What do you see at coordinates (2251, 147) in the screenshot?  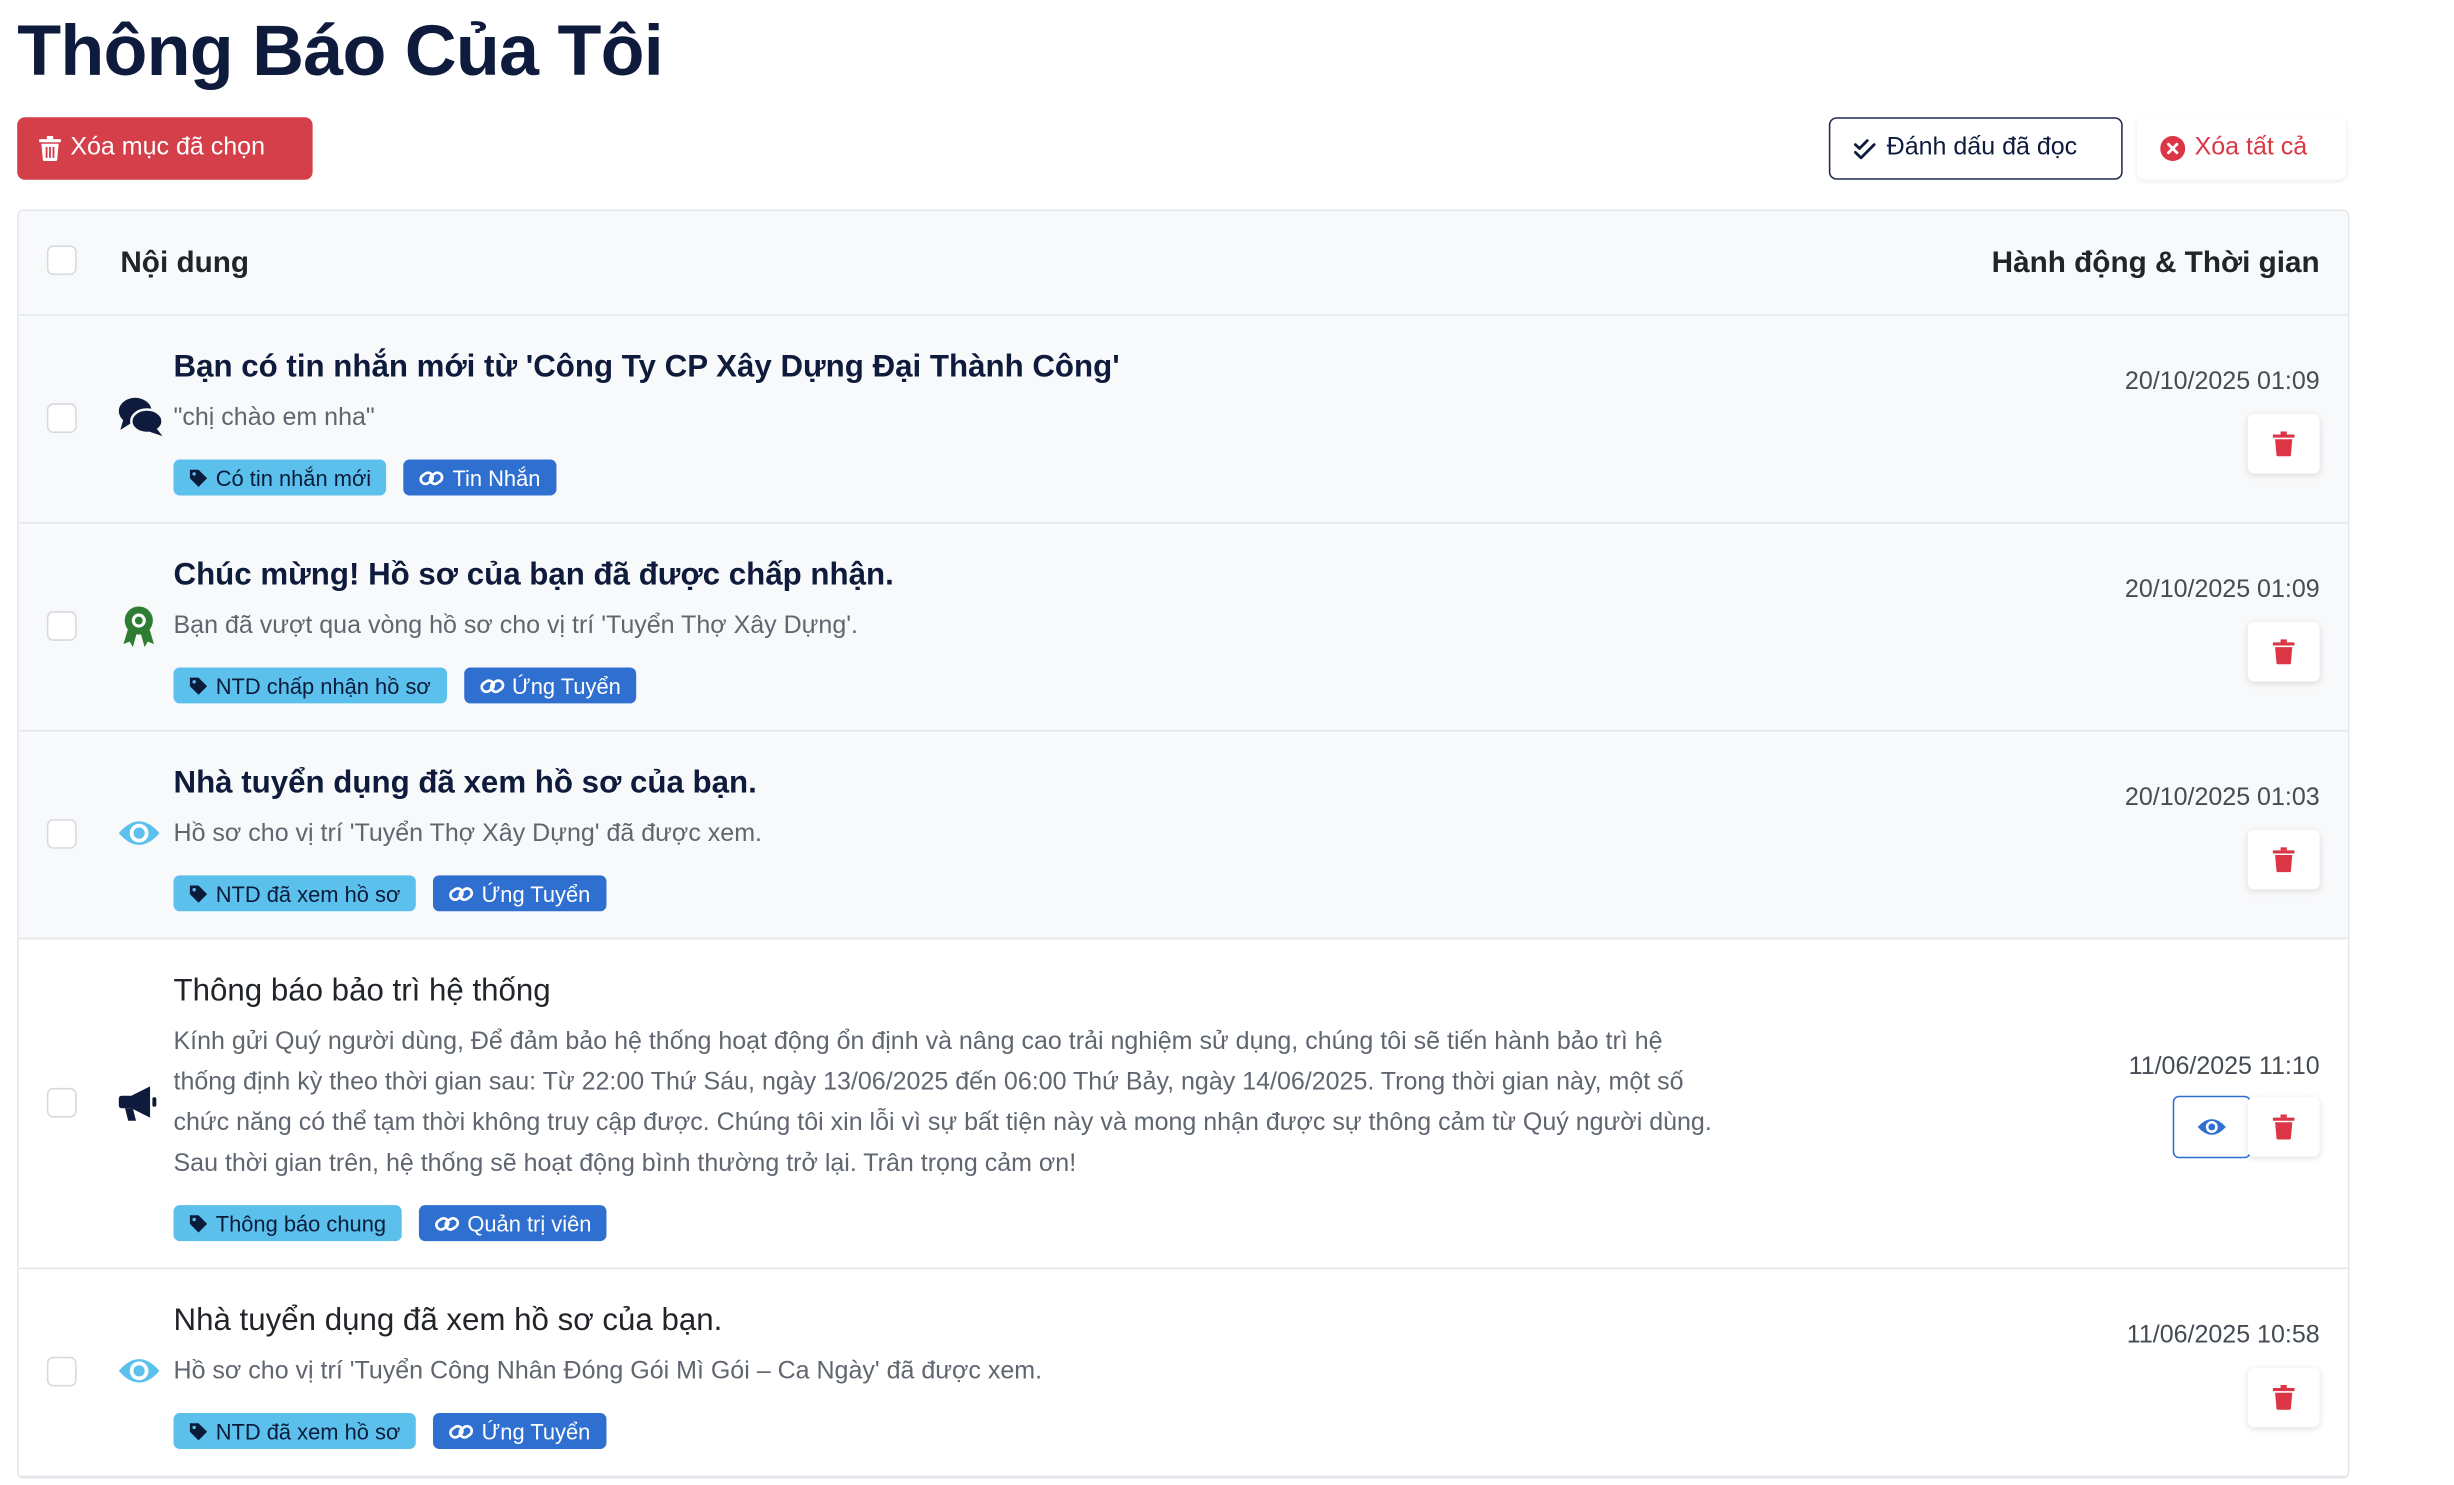 I see `delete-all-label: Xóa tất cả` at bounding box center [2251, 147].